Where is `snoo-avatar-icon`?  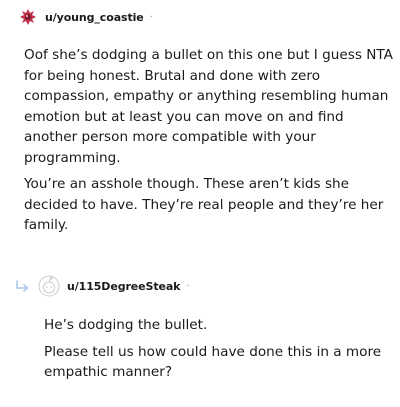 snoo-avatar-icon is located at coordinates (28, 17).